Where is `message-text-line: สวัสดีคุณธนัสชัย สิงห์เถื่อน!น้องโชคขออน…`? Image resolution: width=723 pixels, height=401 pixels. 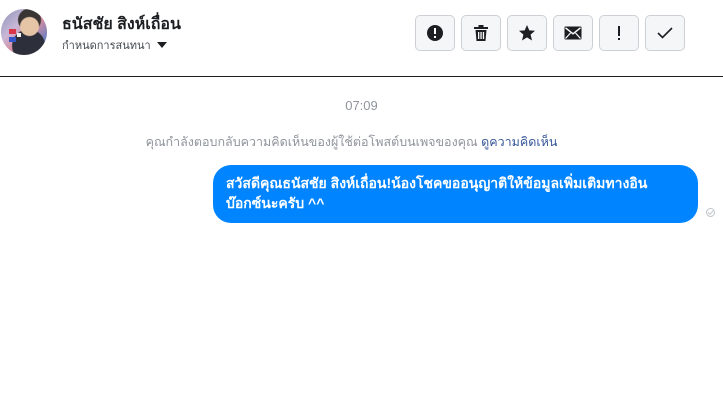 message-text-line: สวัสดีคุณธนัสชัย สิงห์เถื่อน!น้องโชคขออน… is located at coordinates (437, 183).